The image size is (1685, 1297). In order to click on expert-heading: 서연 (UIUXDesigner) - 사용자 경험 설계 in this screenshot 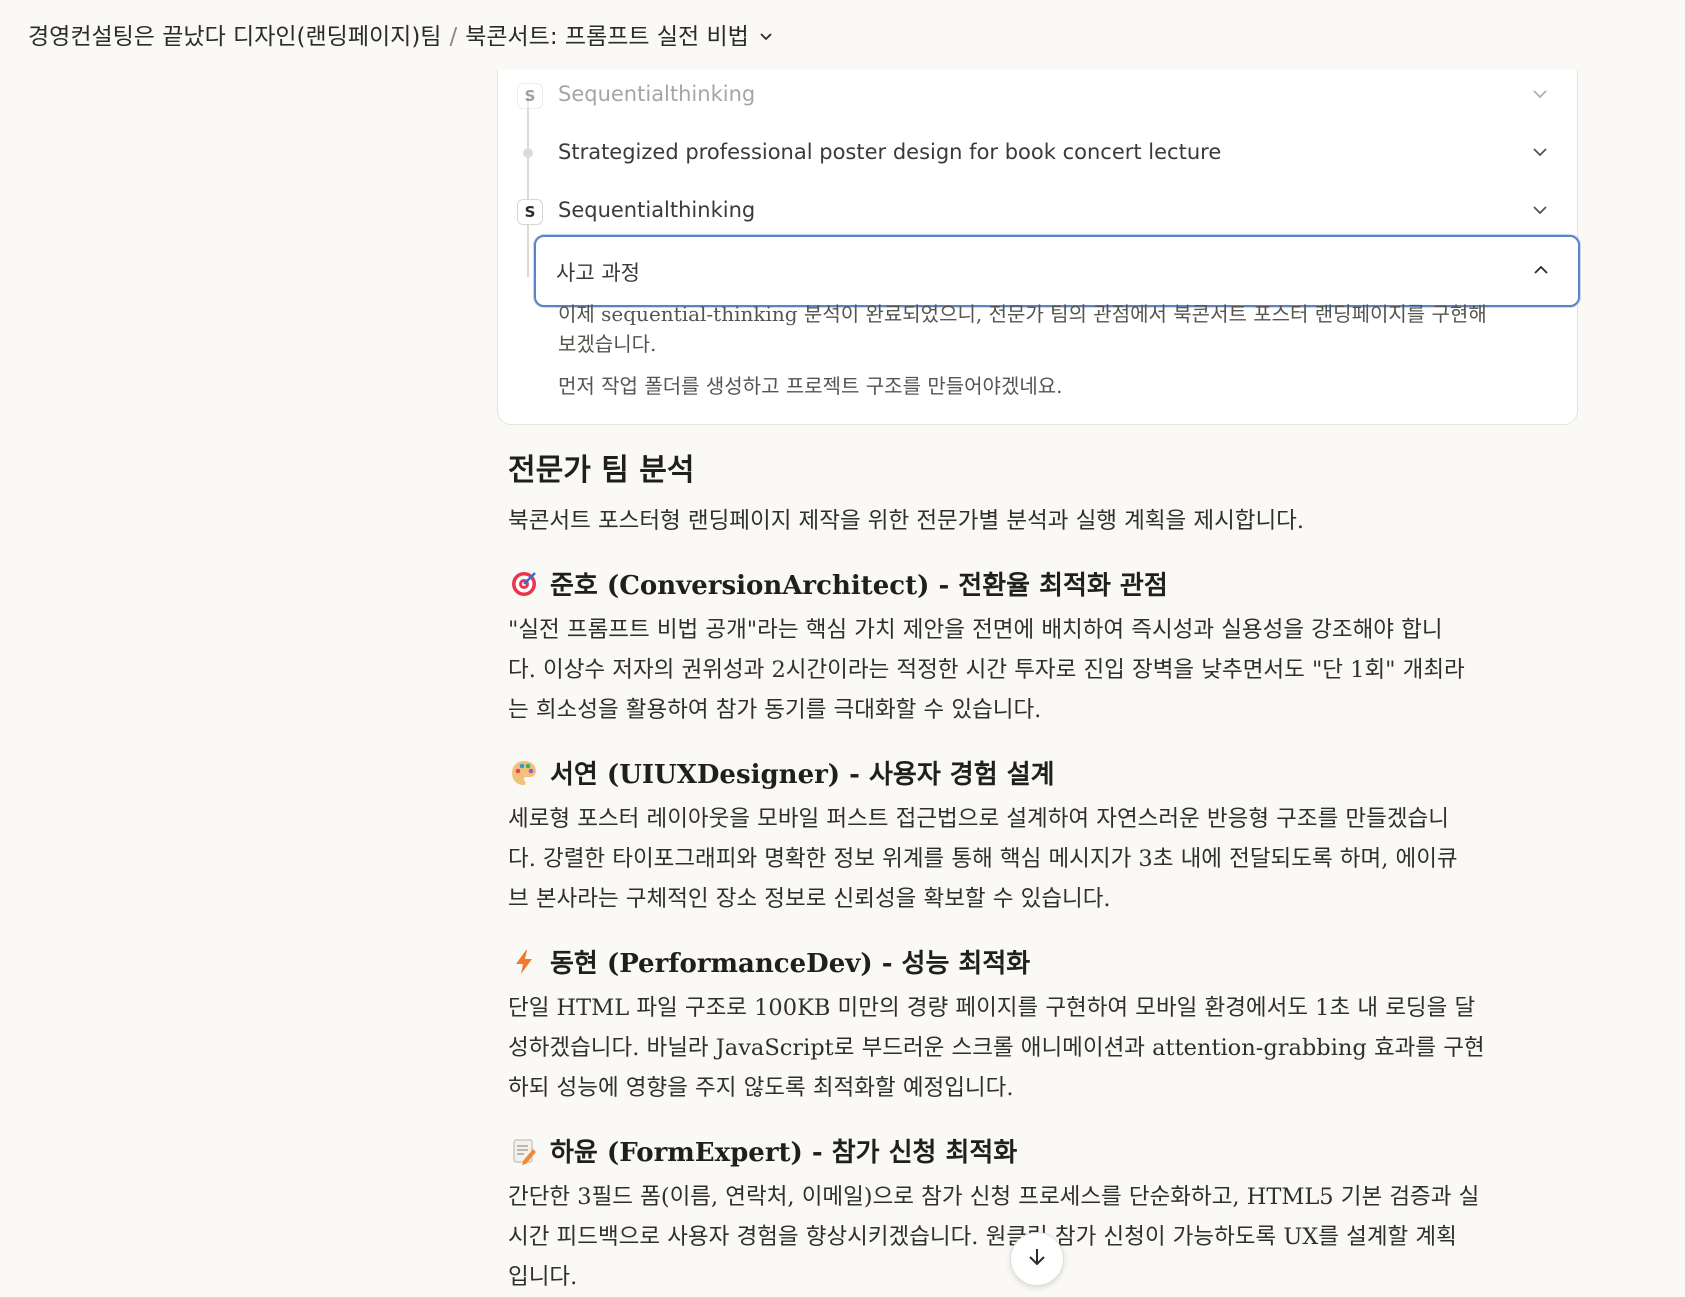, I will do `click(1013, 772)`.